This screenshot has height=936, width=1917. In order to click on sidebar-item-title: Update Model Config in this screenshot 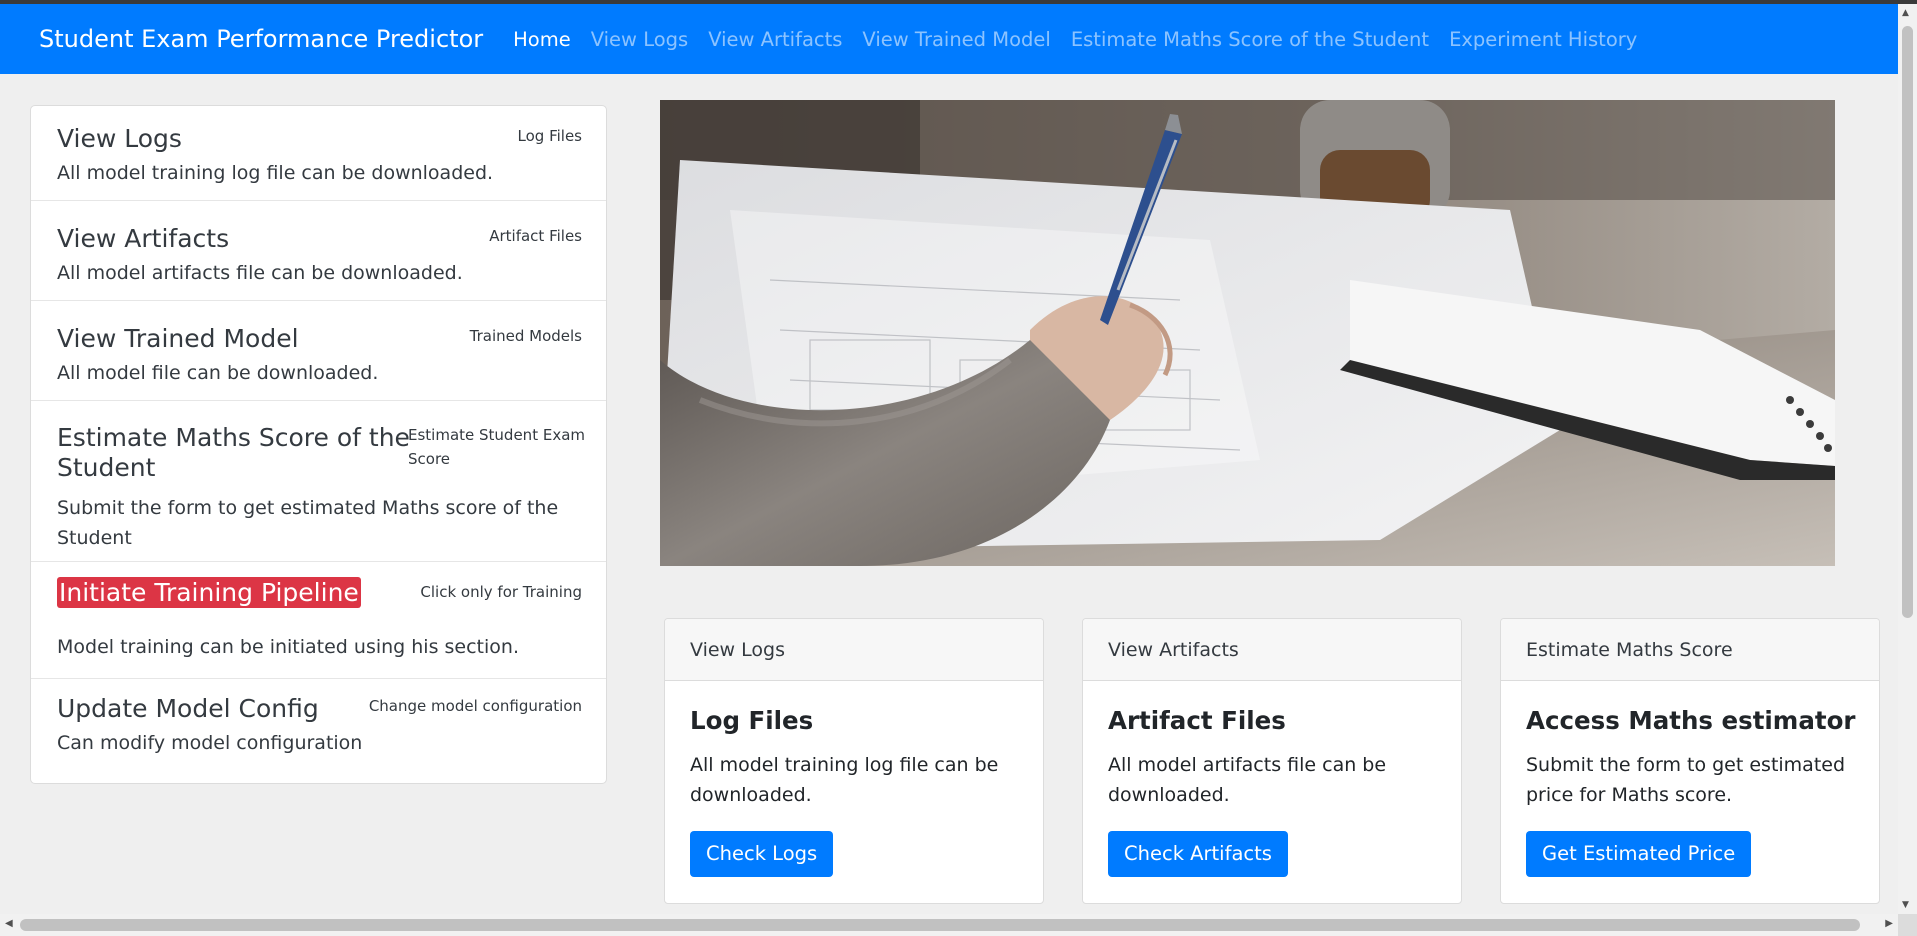, I will do `click(188, 708)`.